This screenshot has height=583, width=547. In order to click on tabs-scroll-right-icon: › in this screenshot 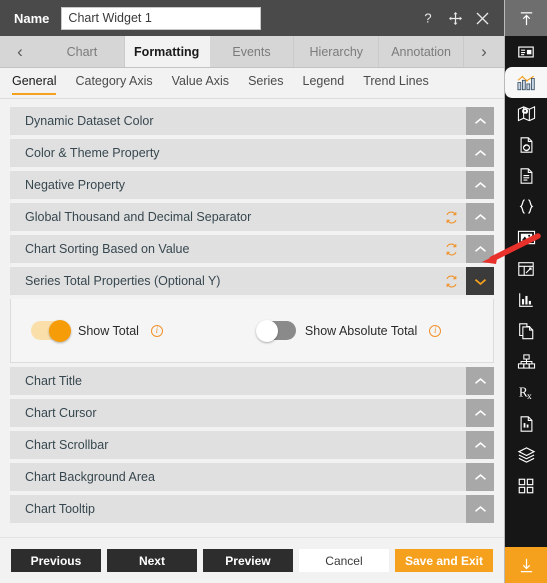, I will do `click(484, 51)`.